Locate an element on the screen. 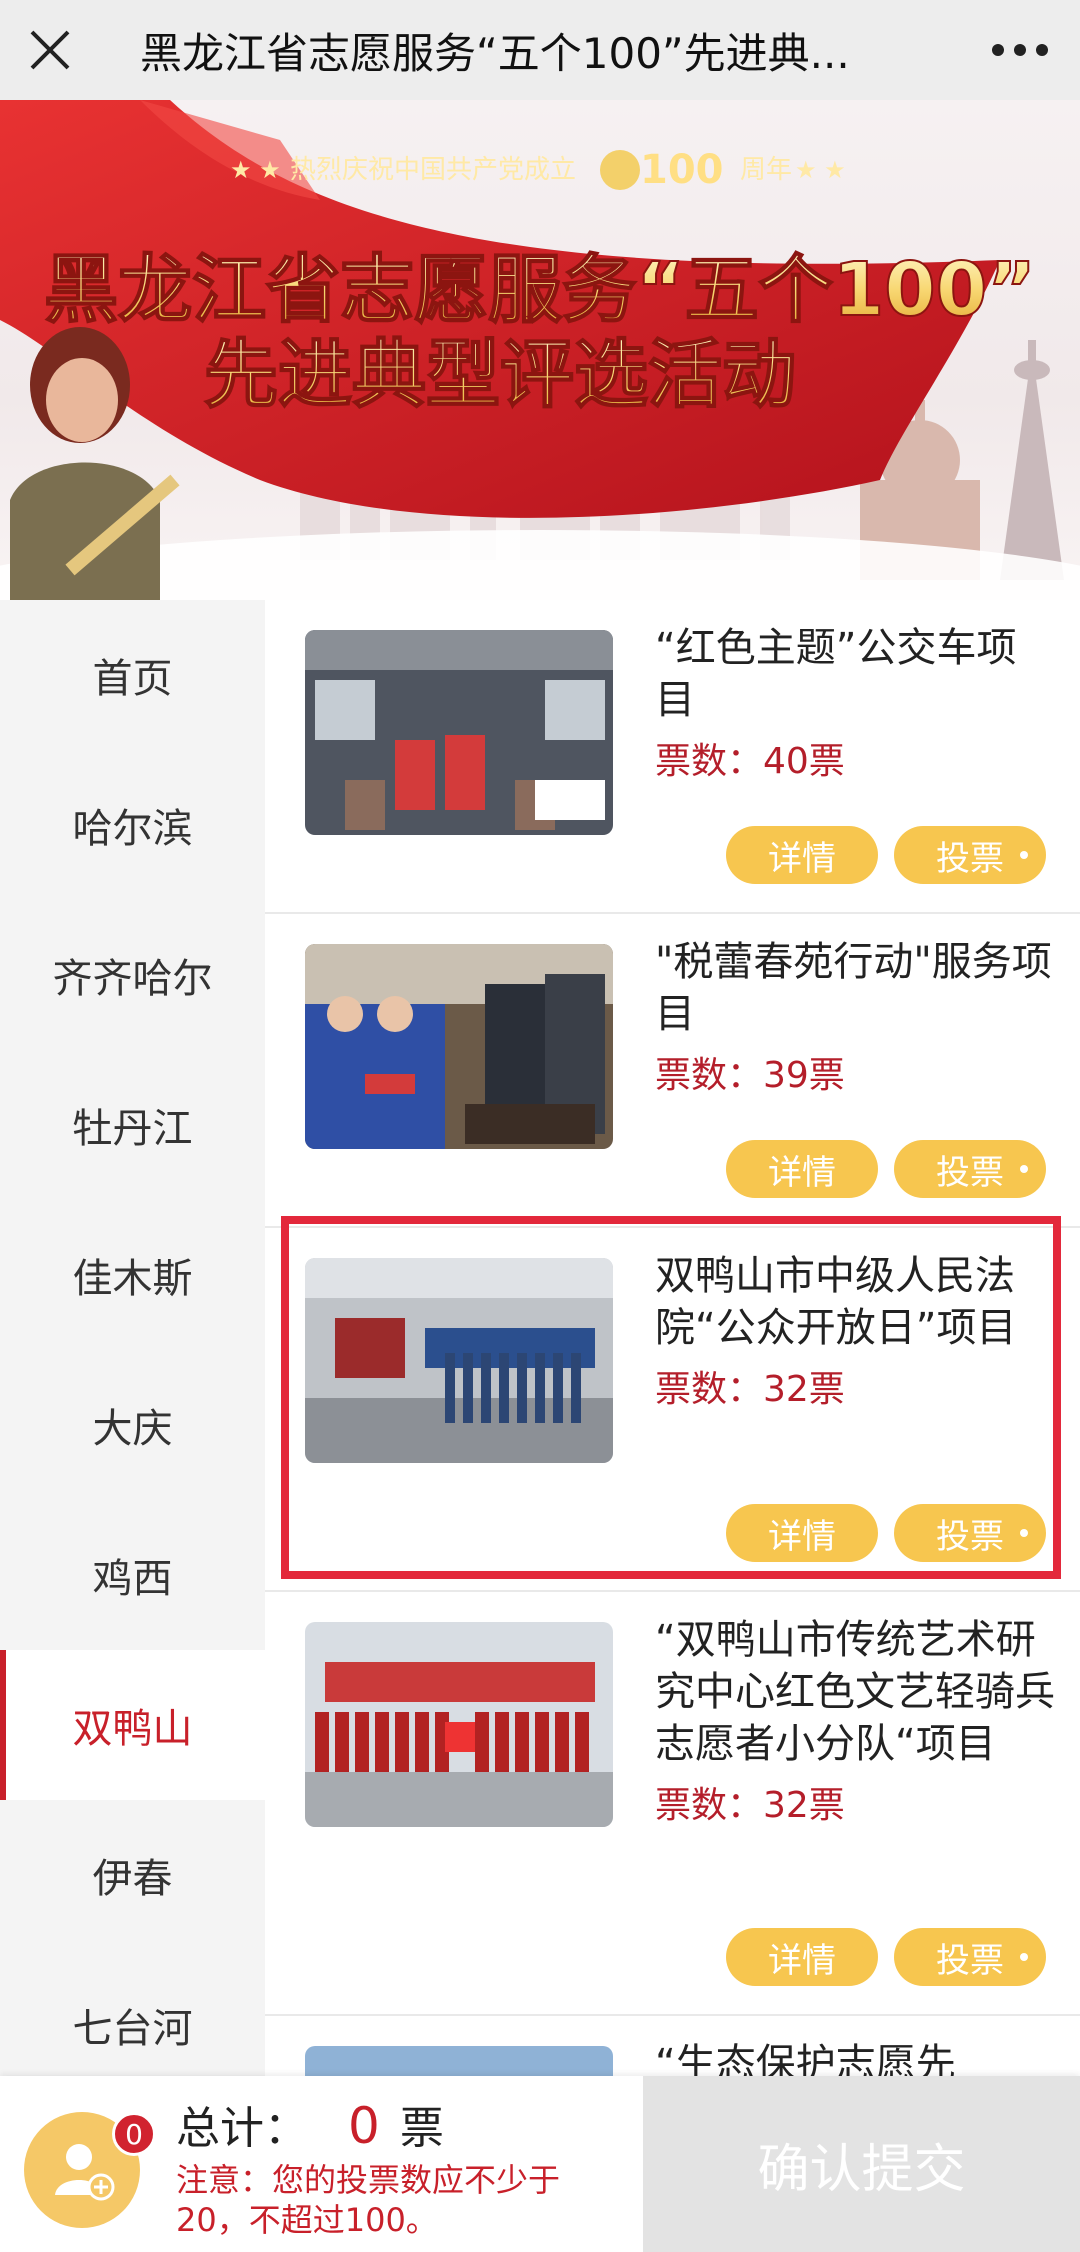  project-card: 双鸭山市中级人民法院“公众开放日”项目 票数：32票 详情 投票 is located at coordinates (672, 1410).